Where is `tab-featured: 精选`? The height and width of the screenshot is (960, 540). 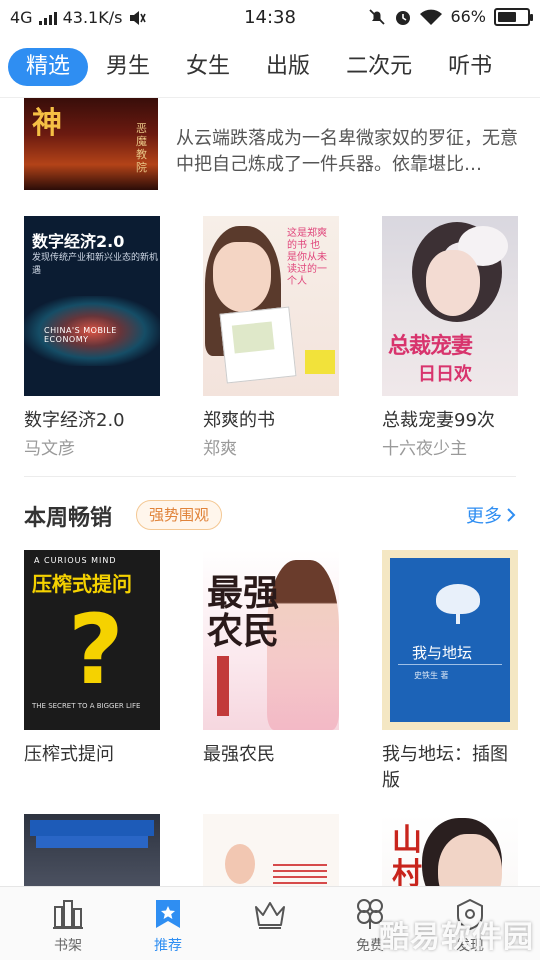 tab-featured: 精选 is located at coordinates (48, 66).